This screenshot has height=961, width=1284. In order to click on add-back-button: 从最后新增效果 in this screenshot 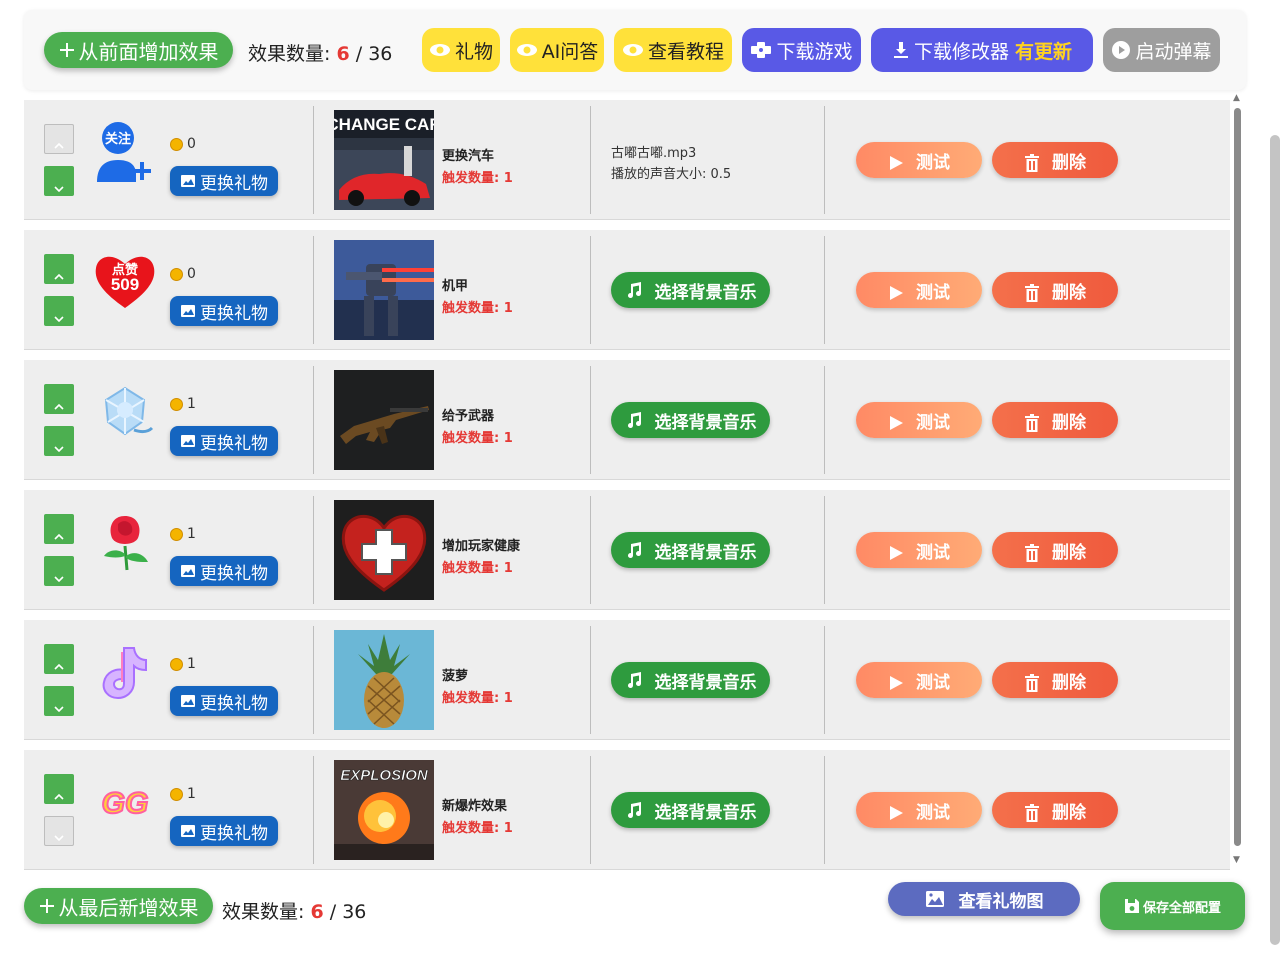, I will do `click(118, 906)`.